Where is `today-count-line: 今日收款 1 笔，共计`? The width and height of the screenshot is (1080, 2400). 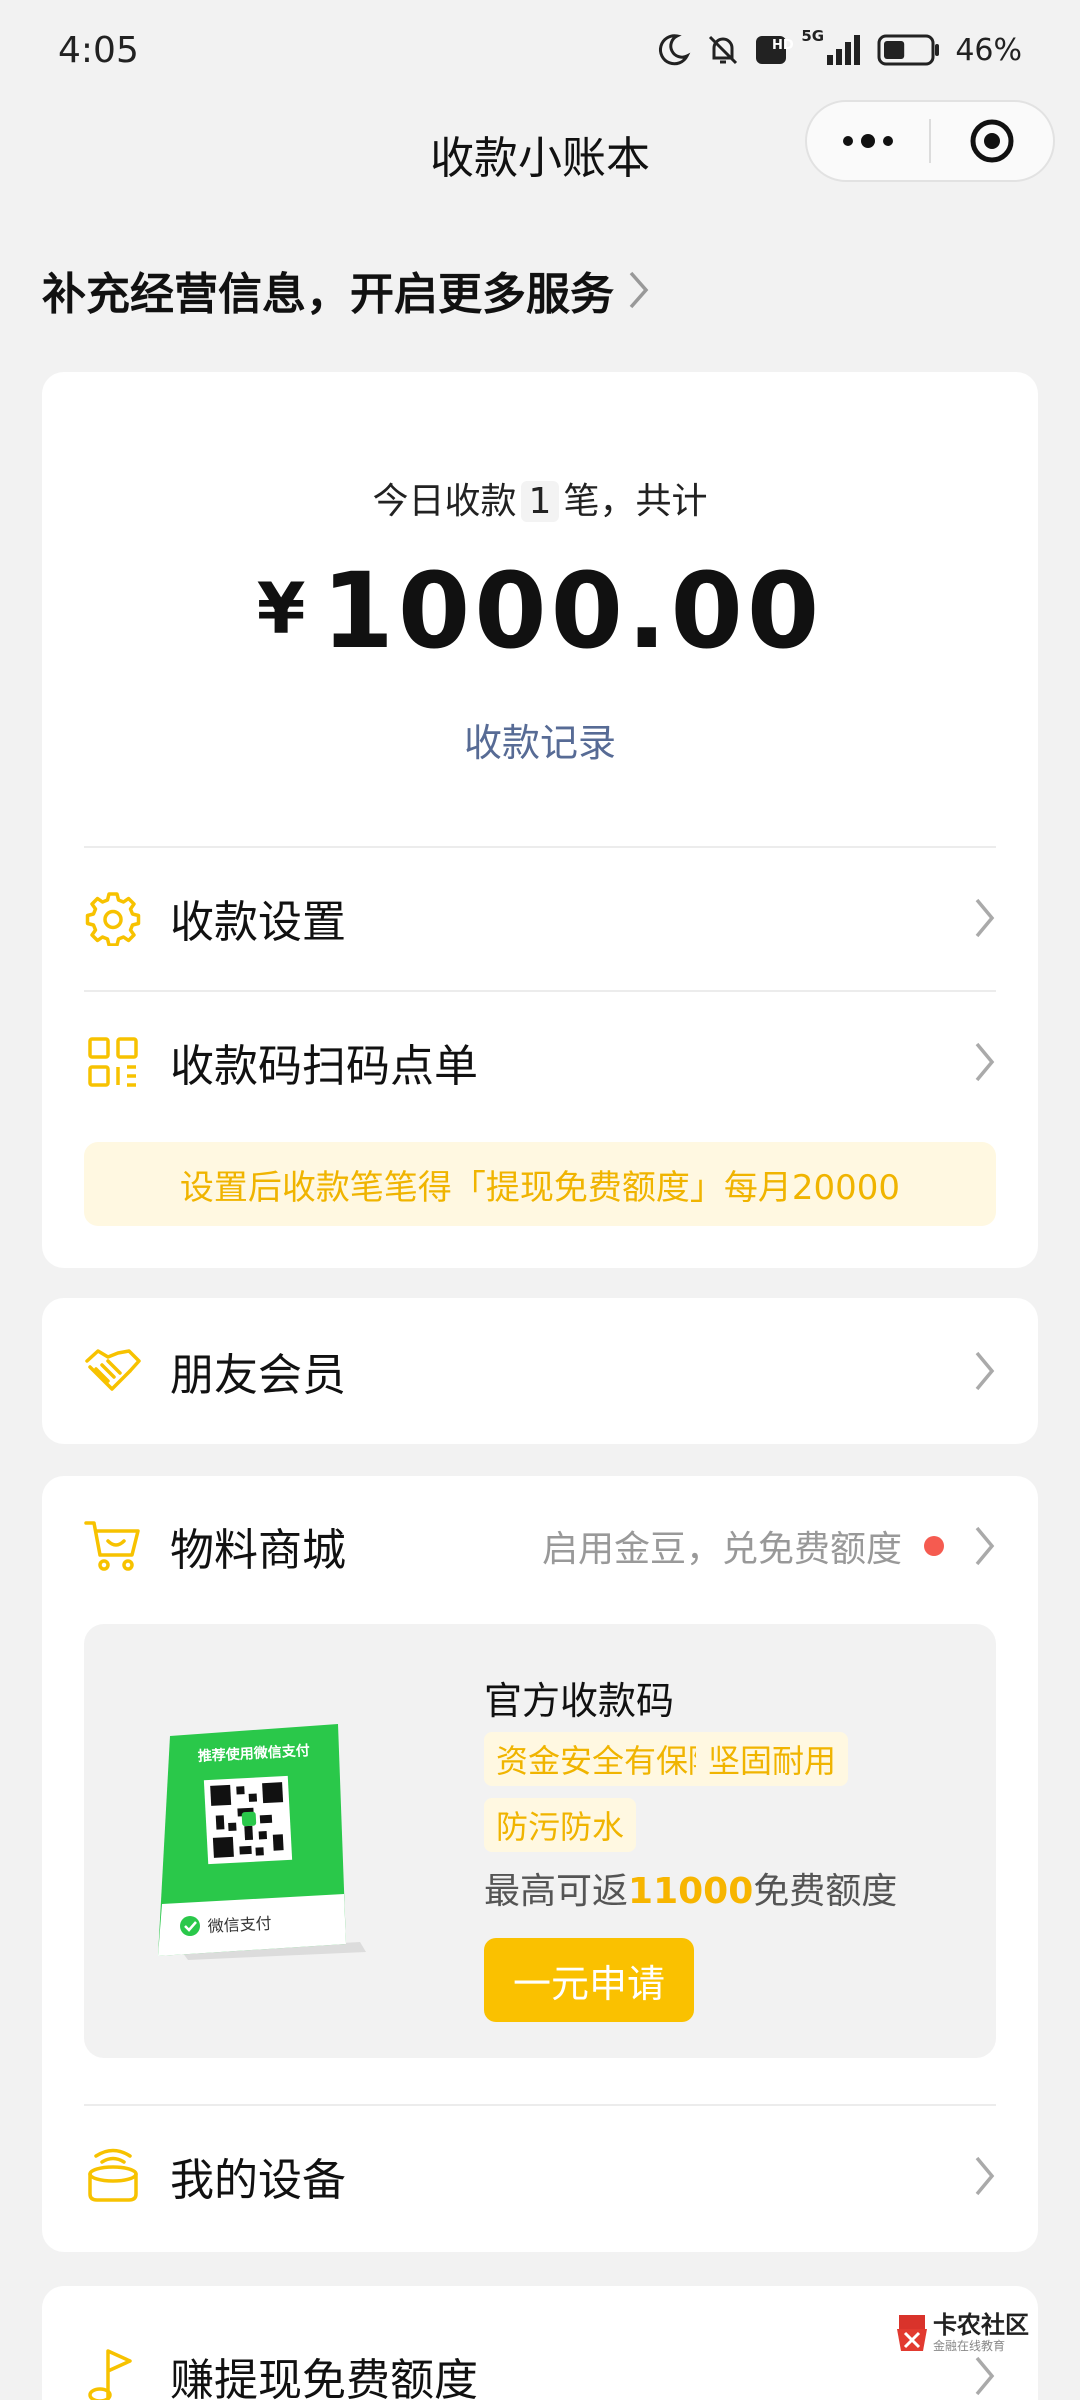
today-count-line: 今日收款 1 笔，共计 is located at coordinates (540, 498).